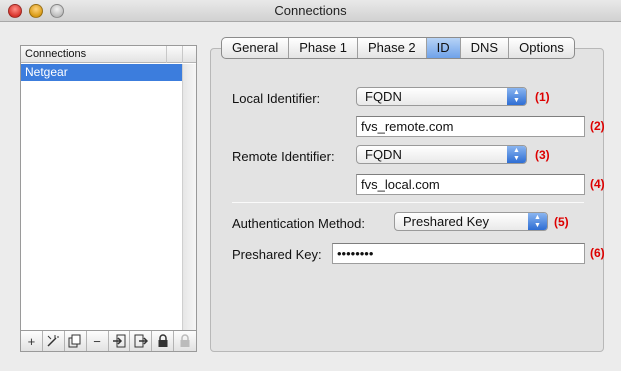 This screenshot has width=621, height=371. What do you see at coordinates (277, 254) in the screenshot?
I see `preshared-key-label: Preshared Key:` at bounding box center [277, 254].